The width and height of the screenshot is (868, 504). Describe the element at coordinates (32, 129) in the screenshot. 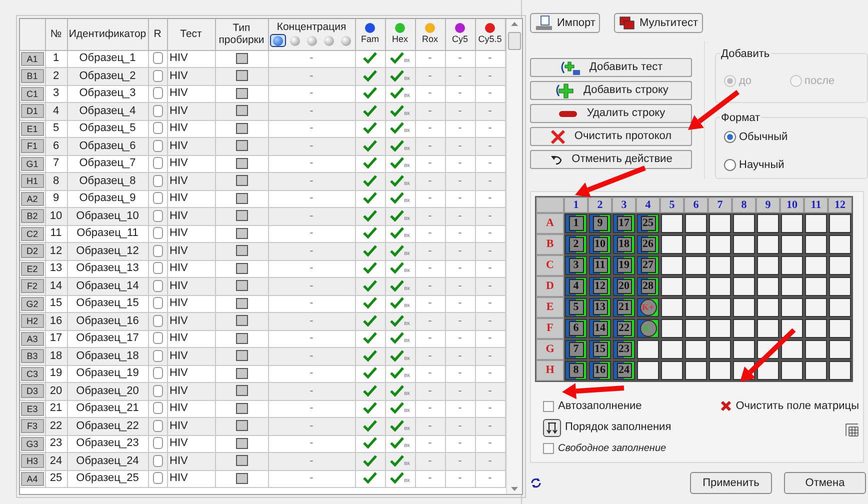

I see `well-label: E1` at that location.